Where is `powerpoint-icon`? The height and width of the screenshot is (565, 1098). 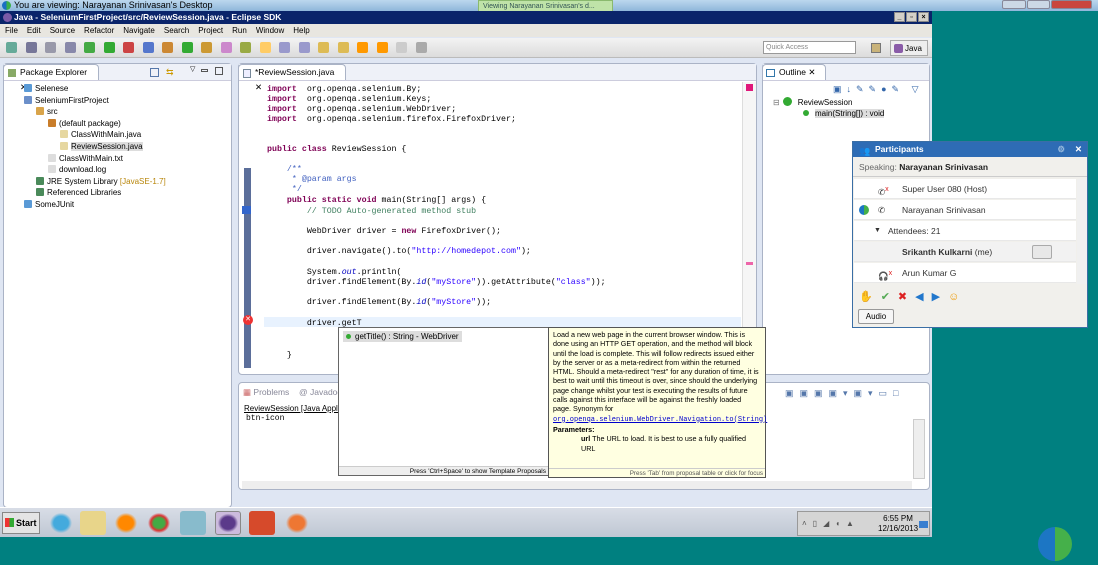
powerpoint-icon is located at coordinates (262, 523).